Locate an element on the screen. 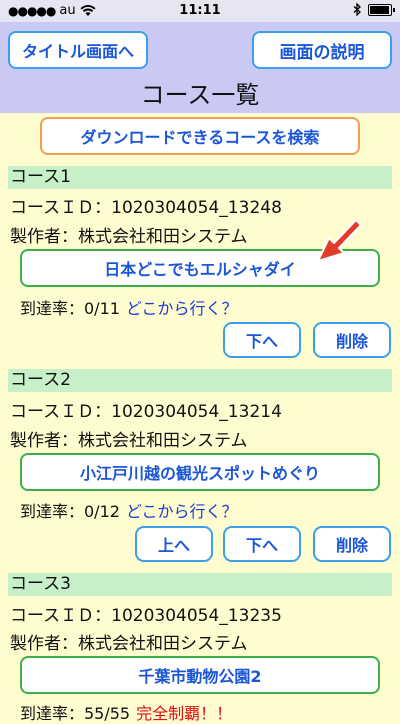 The height and width of the screenshot is (724, 400). pointer-arrow-icon is located at coordinates (339, 240).